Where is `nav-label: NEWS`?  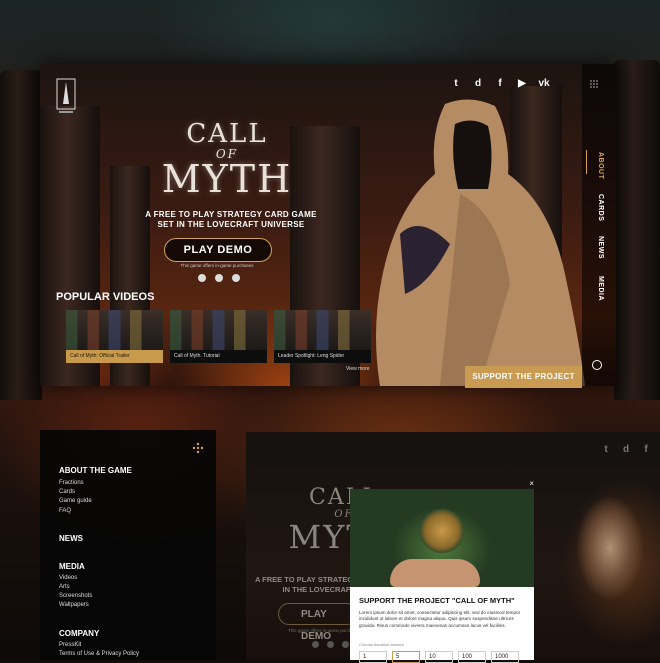 nav-label: NEWS is located at coordinates (600, 247).